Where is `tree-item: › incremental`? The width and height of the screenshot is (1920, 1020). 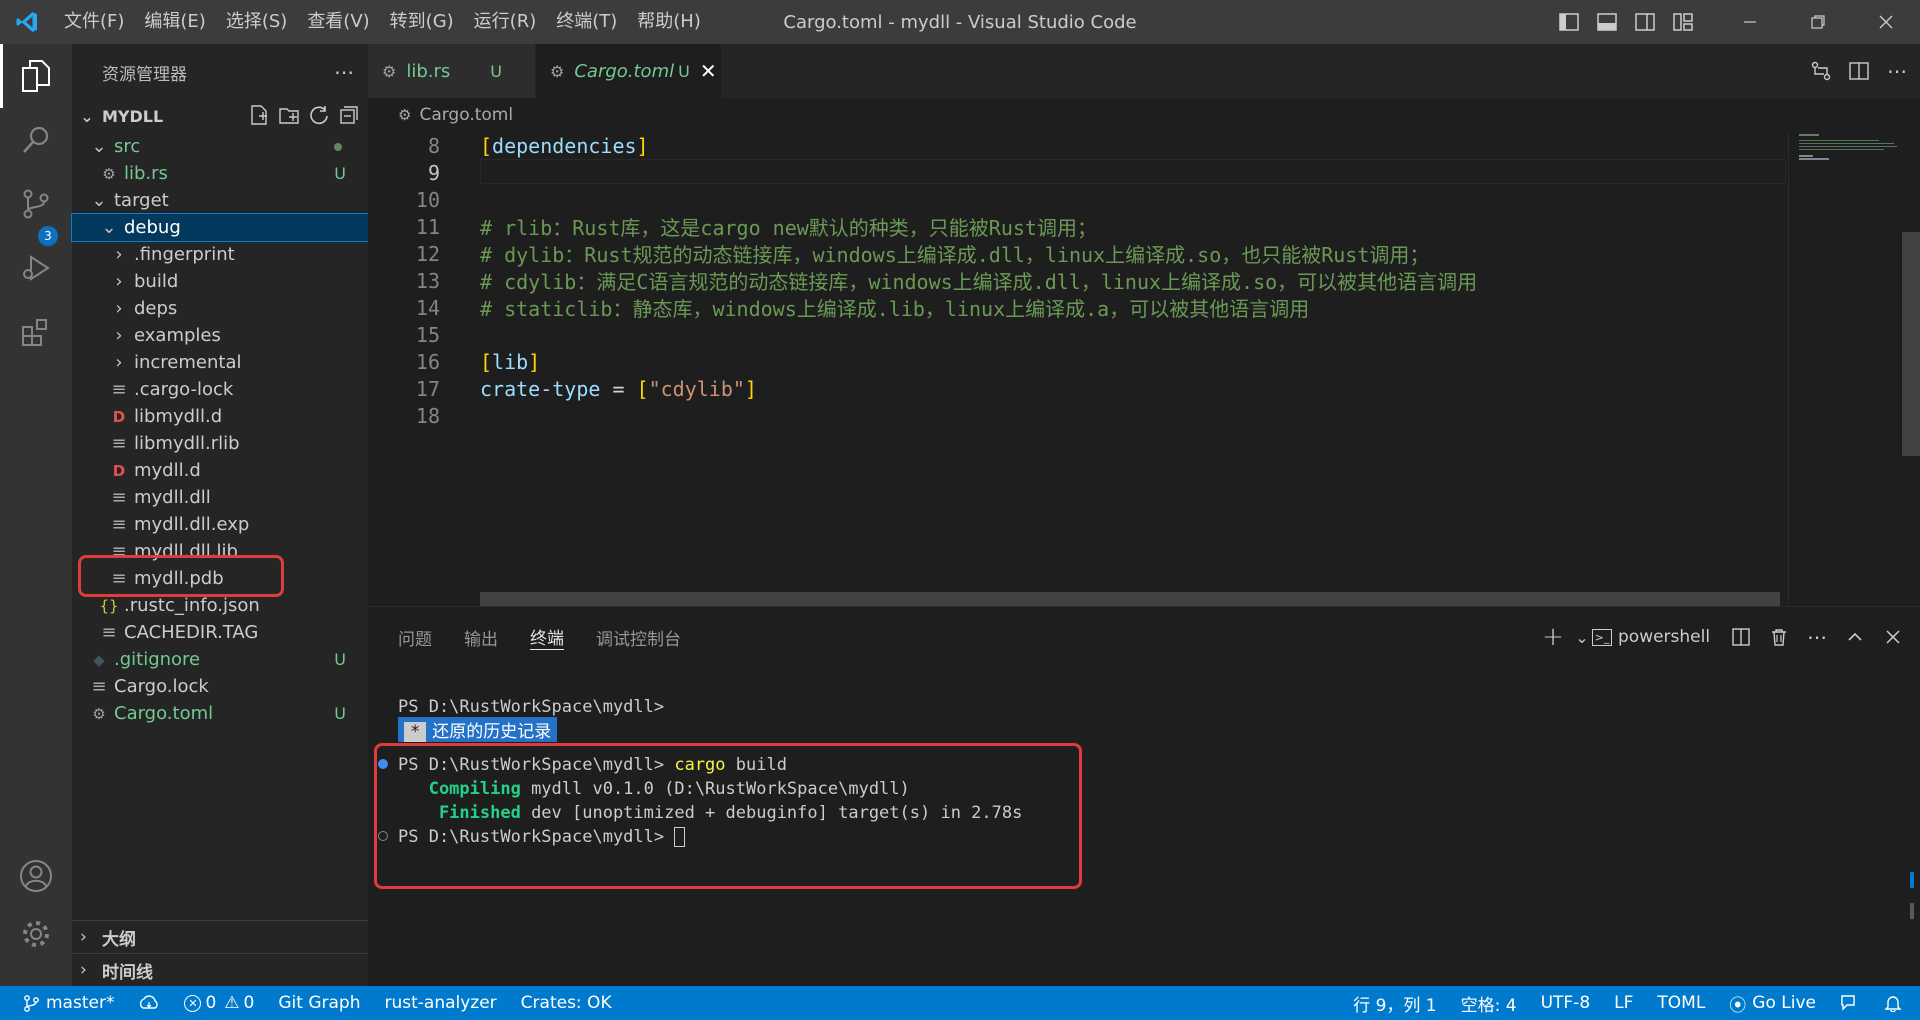 tree-item: › incremental is located at coordinates (220, 362).